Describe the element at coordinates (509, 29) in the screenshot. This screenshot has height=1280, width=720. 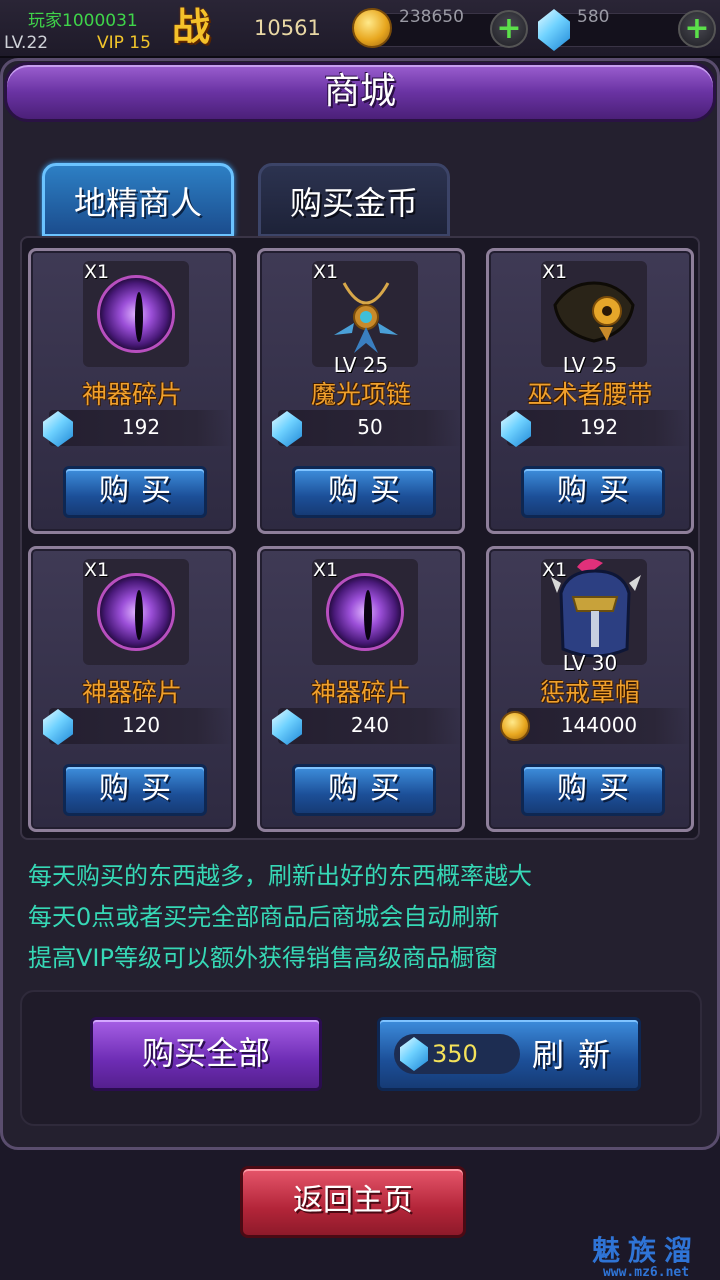
I see `add-gold-button: +` at that location.